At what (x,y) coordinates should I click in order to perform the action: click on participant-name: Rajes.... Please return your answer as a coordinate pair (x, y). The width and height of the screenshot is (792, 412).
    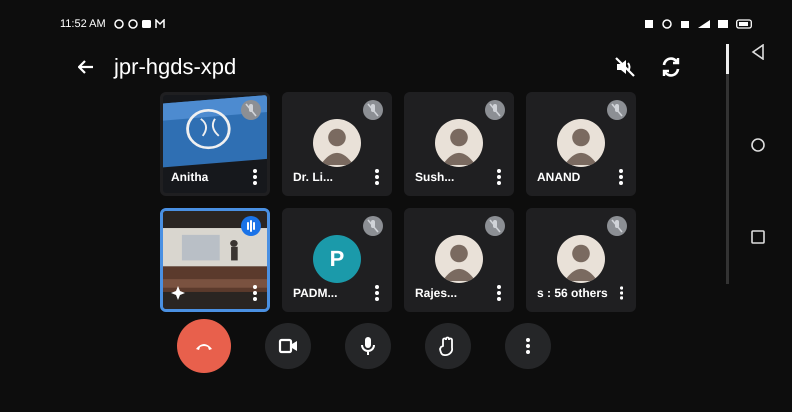
    Looking at the image, I should click on (436, 293).